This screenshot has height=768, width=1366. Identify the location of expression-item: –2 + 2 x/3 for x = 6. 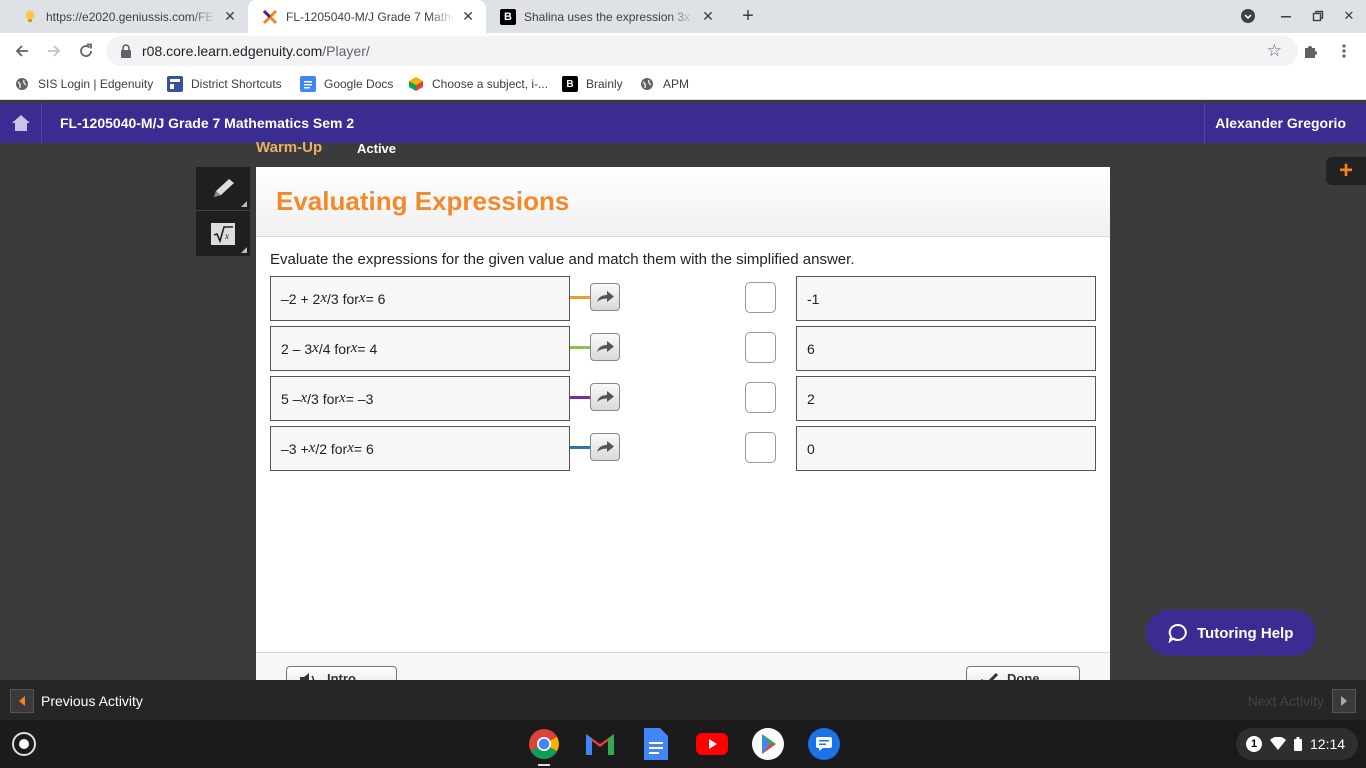
(420, 298).